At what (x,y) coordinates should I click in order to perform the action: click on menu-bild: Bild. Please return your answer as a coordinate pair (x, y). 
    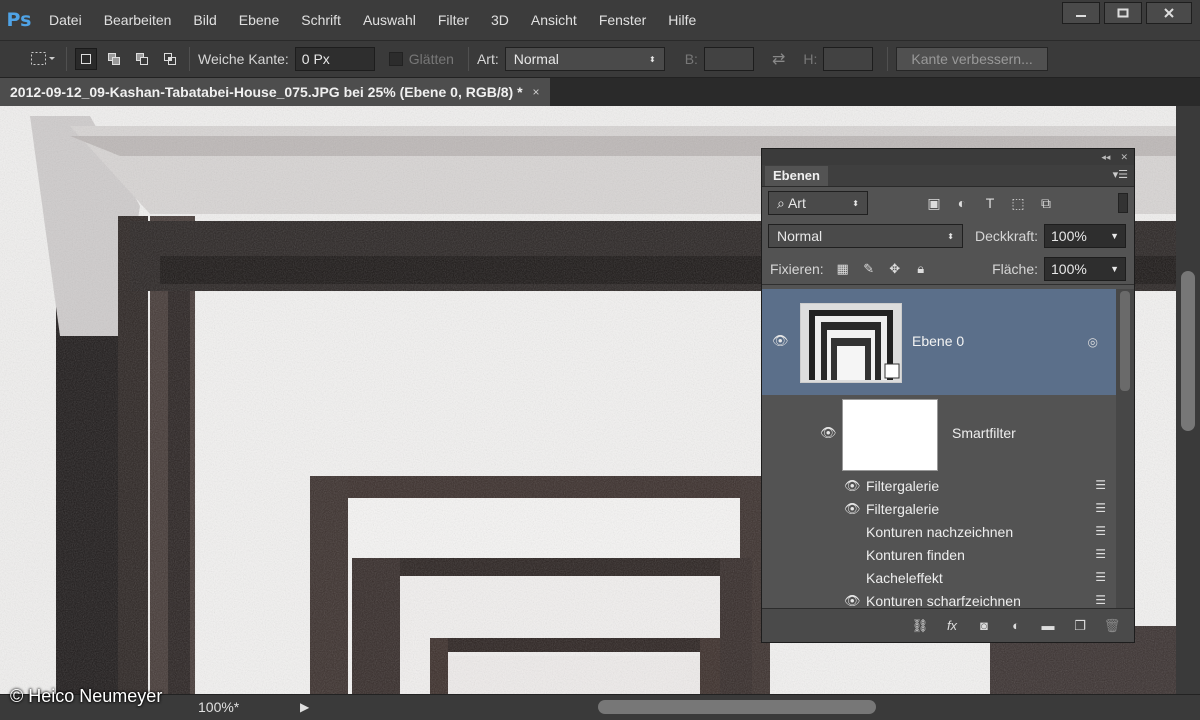
    Looking at the image, I should click on (204, 20).